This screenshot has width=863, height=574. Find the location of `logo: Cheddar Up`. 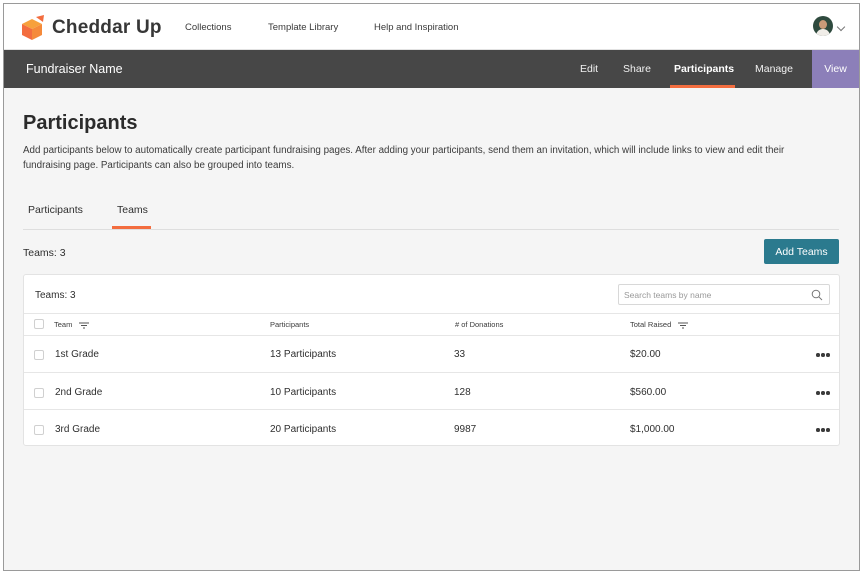

logo: Cheddar Up is located at coordinates (90, 28).